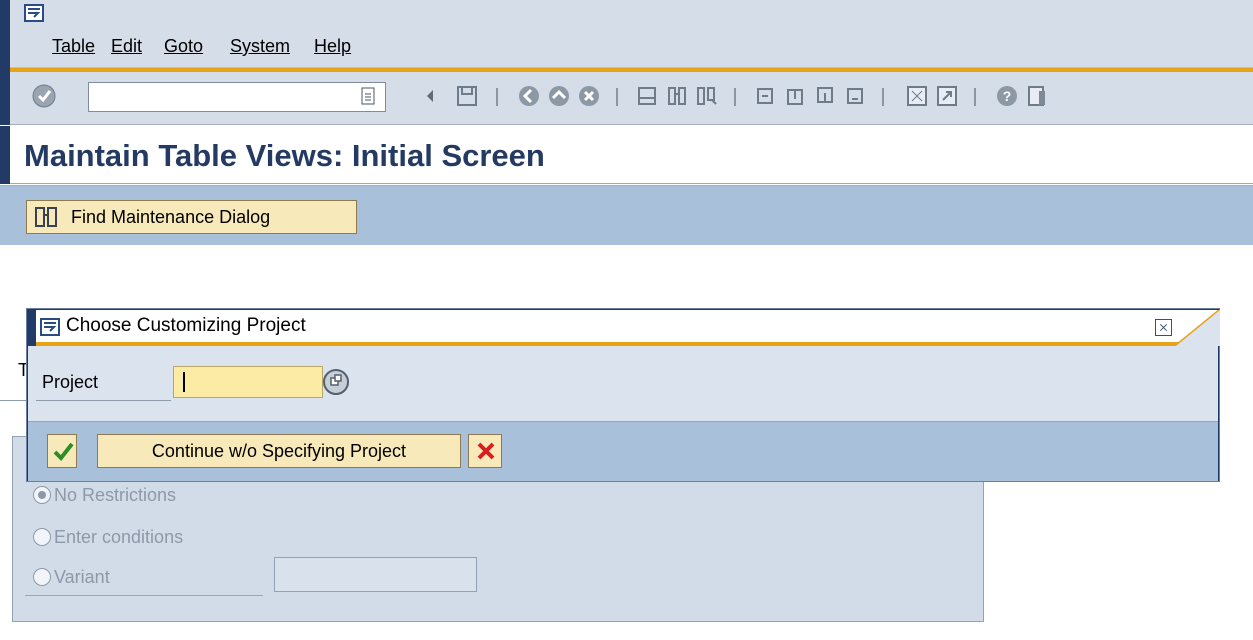 This screenshot has width=1253, height=640. Describe the element at coordinates (623, 451) in the screenshot. I see `dialog-button-bar: Continue w/o Specifying Project` at that location.